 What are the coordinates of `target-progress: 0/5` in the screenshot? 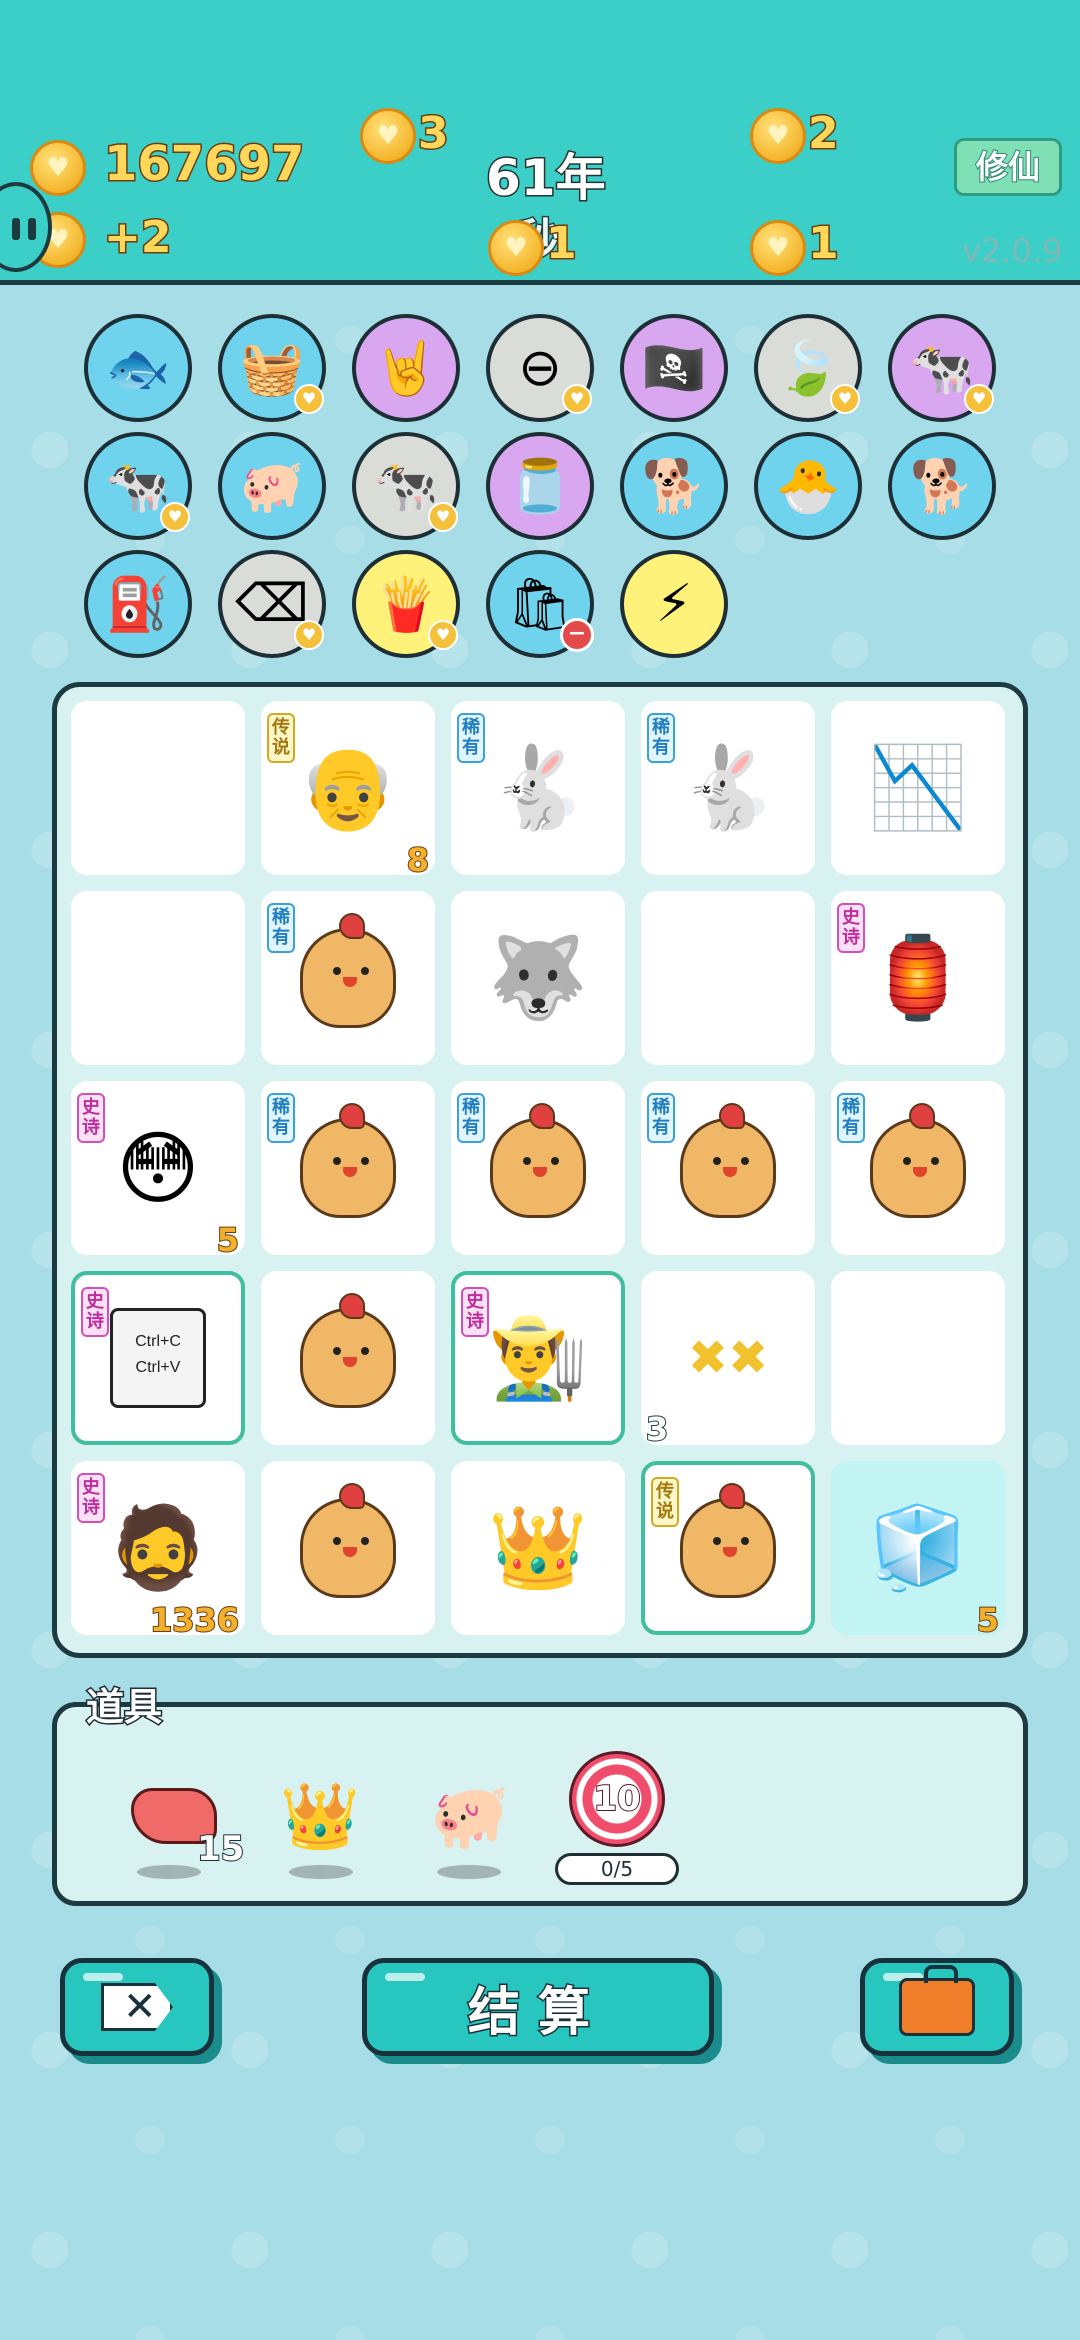 It's located at (617, 1869).